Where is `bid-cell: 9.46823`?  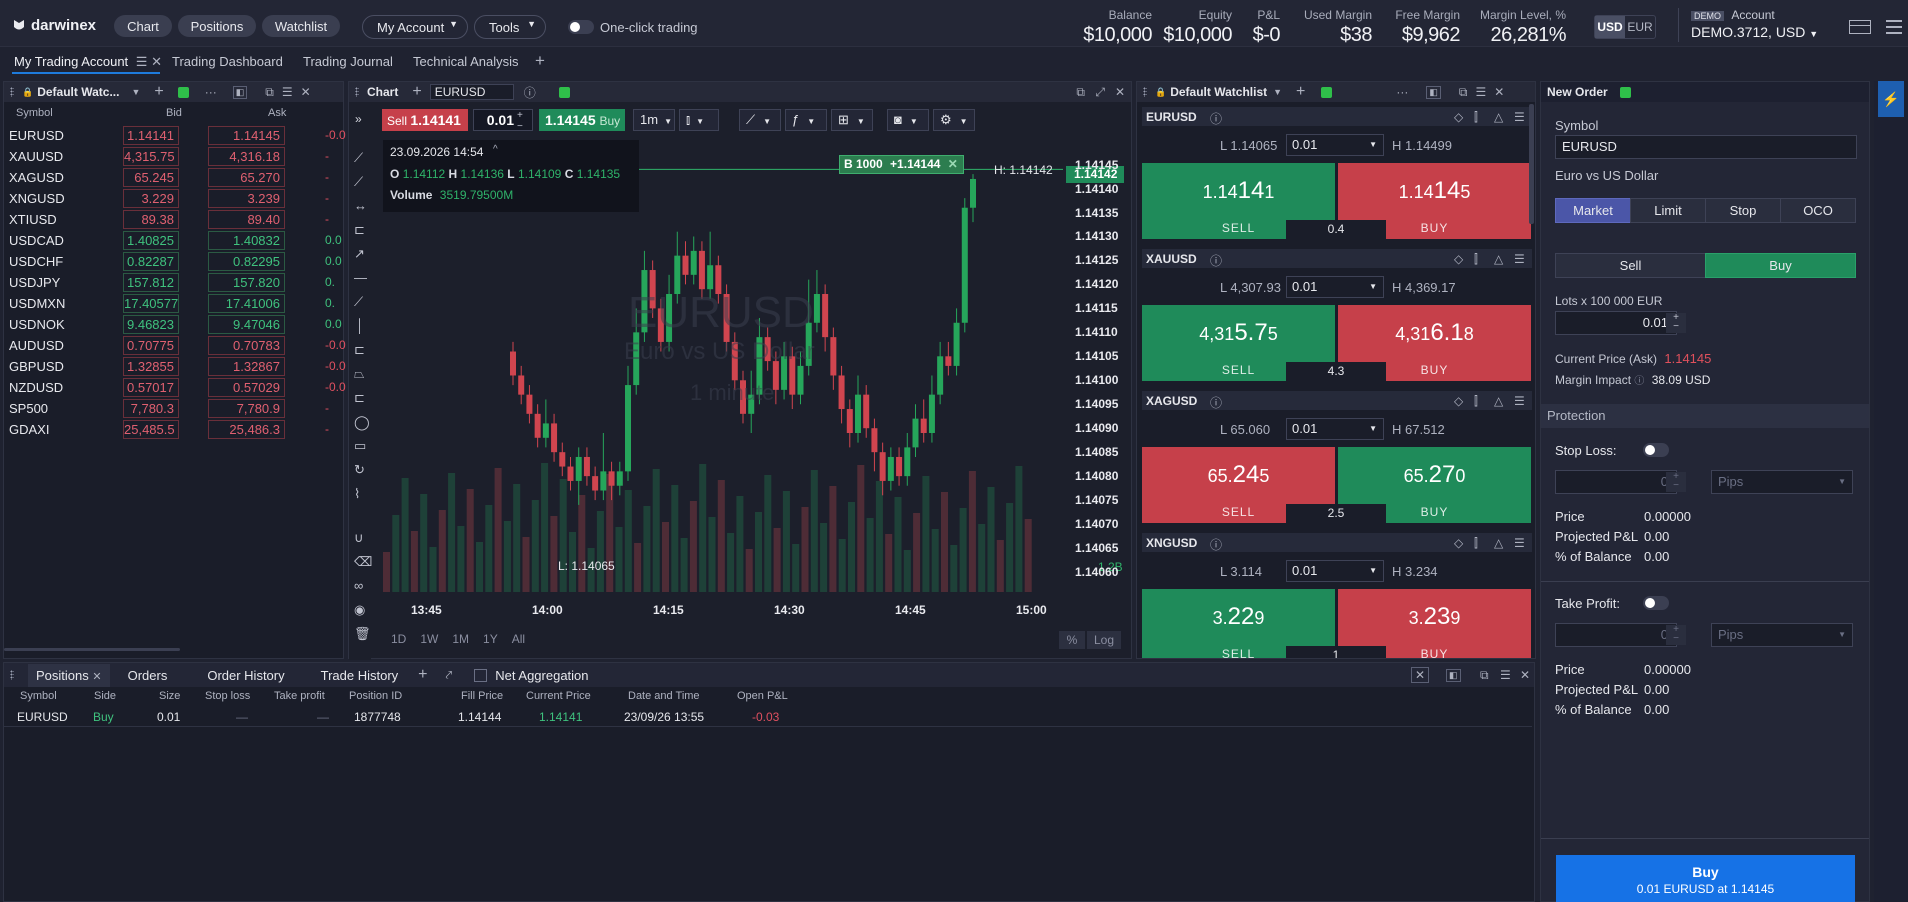 bid-cell: 9.46823 is located at coordinates (151, 324).